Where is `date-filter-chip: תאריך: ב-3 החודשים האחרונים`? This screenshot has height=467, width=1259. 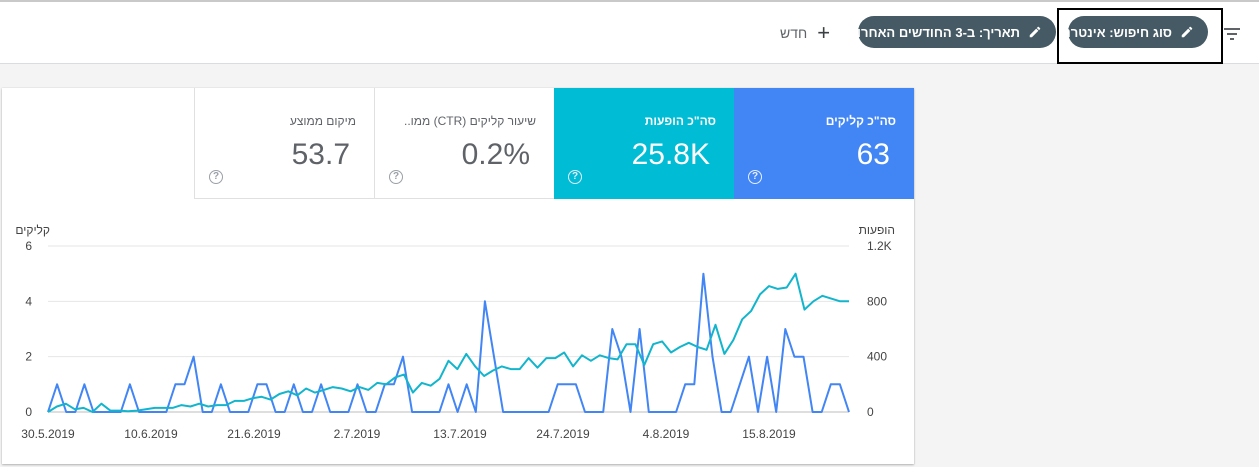 date-filter-chip: תאריך: ב-3 החודשים האחרונים is located at coordinates (947, 32).